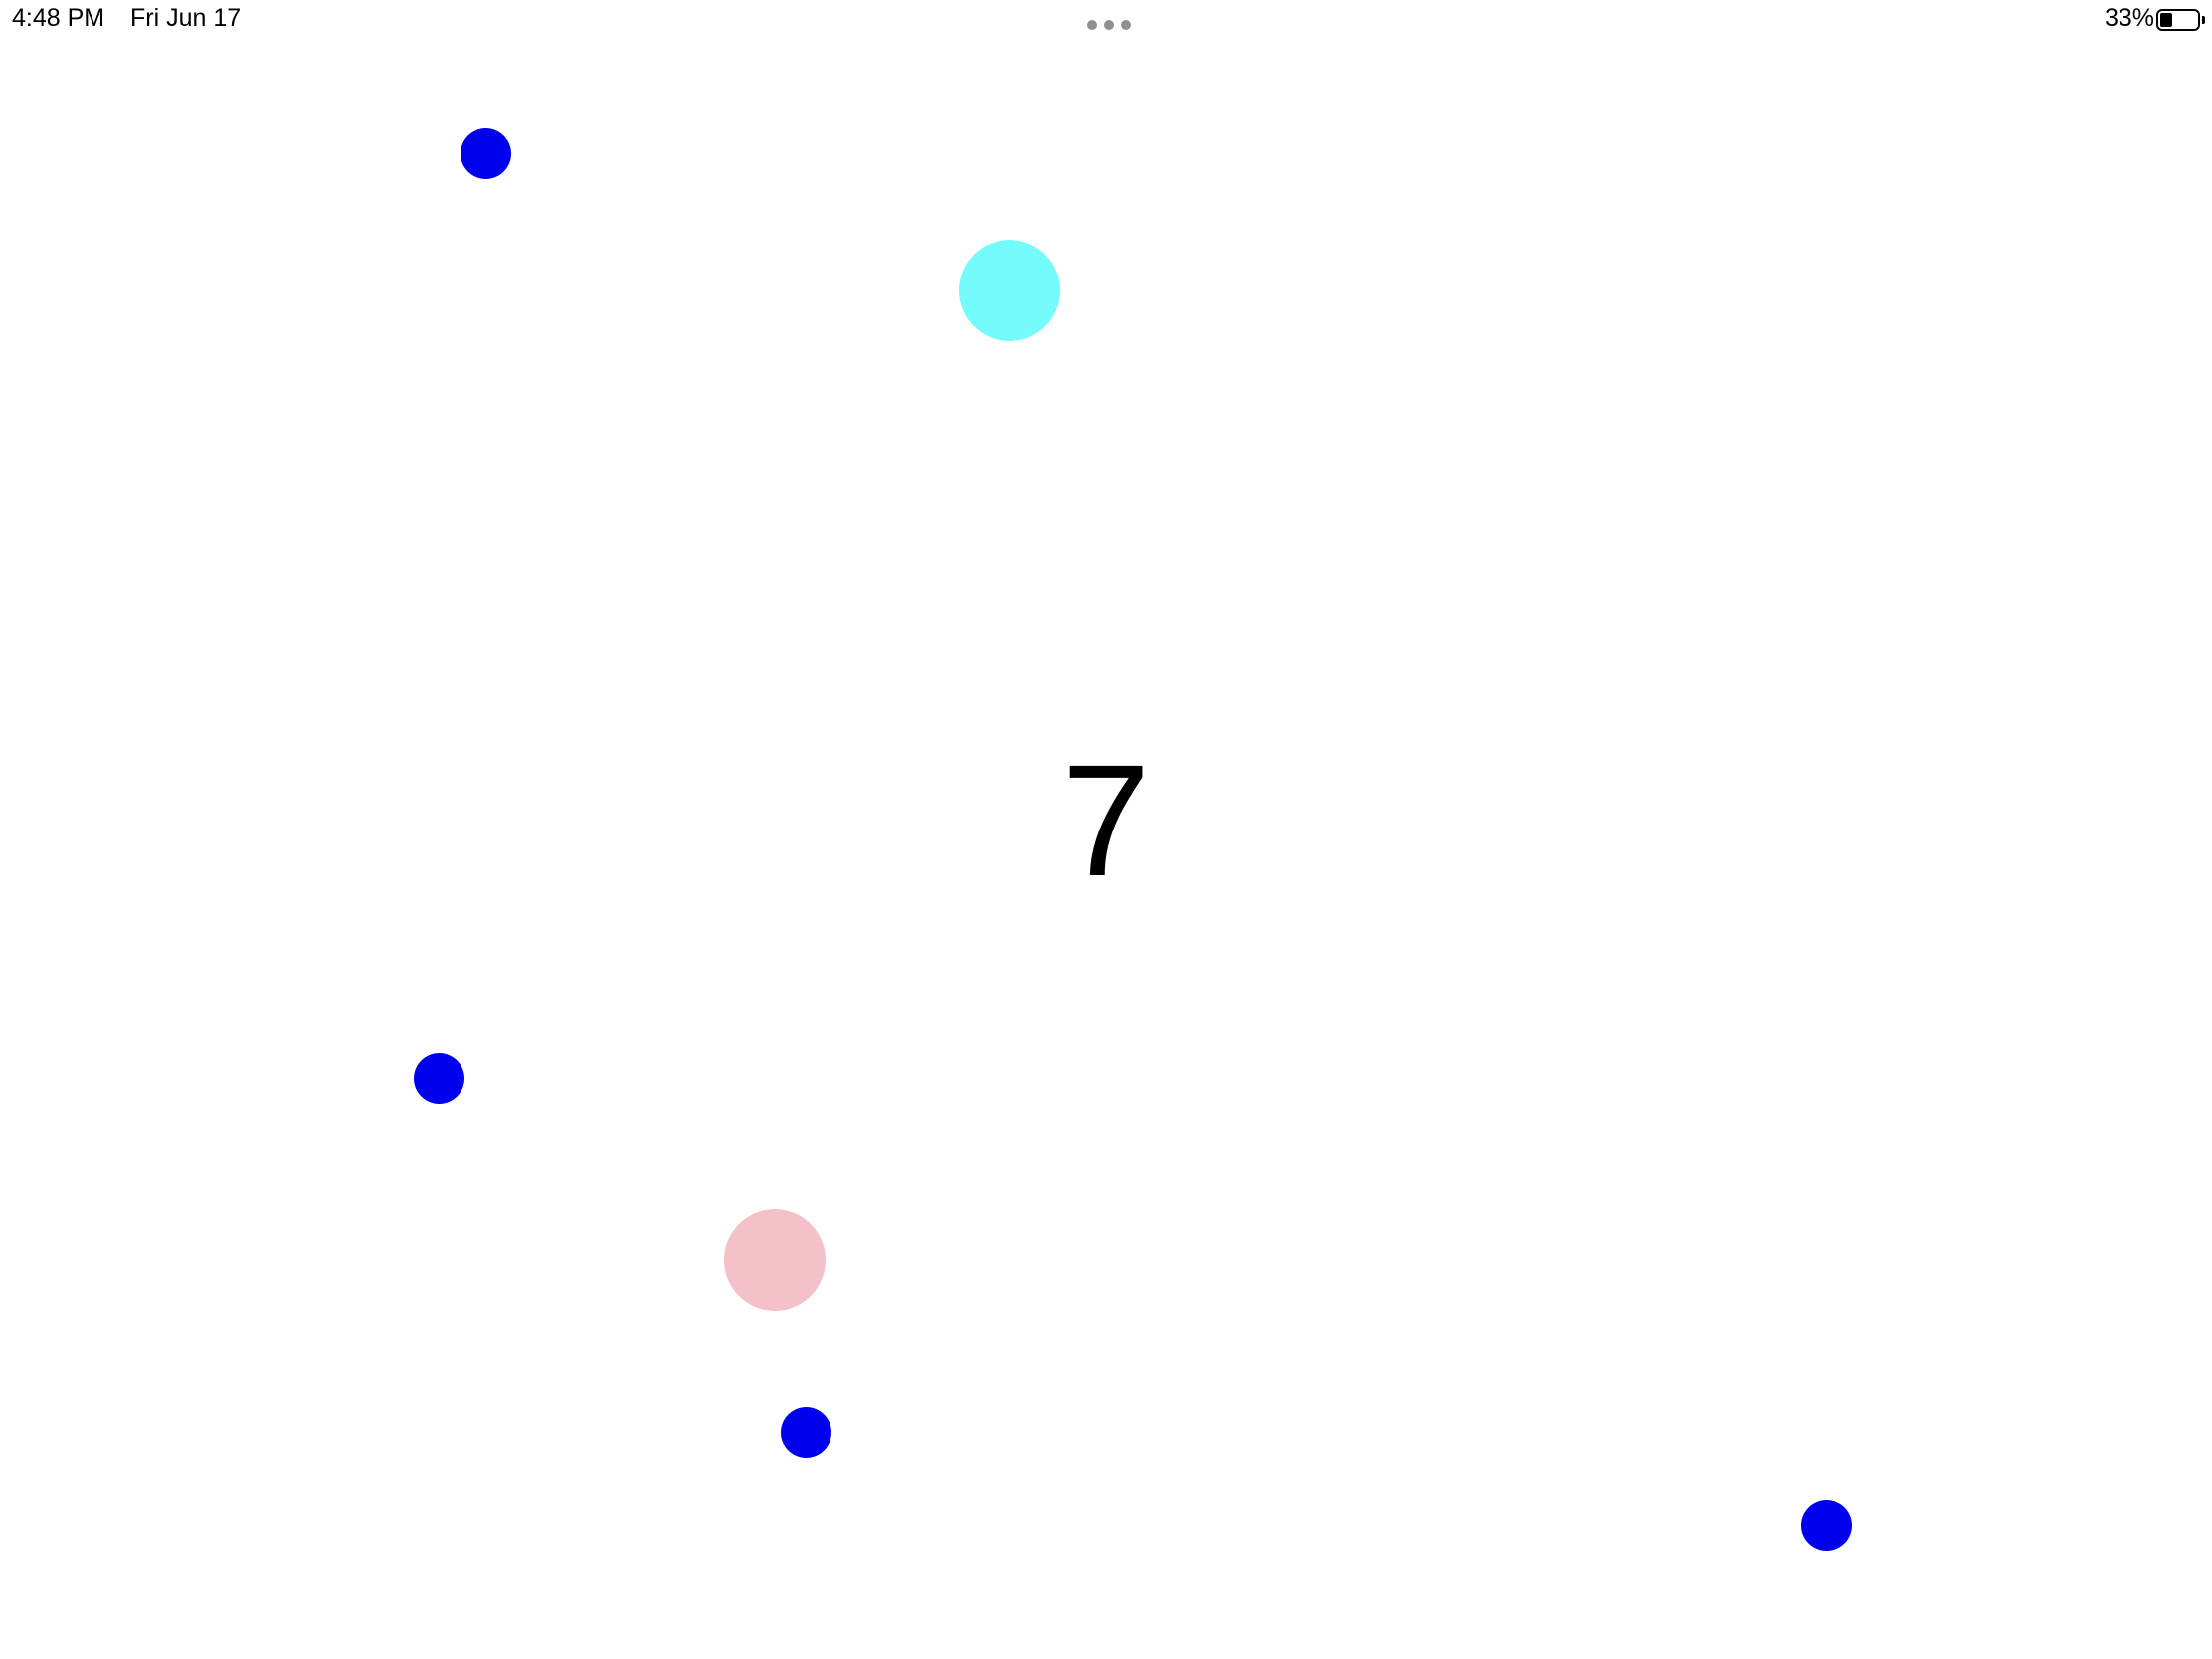 The height and width of the screenshot is (1659, 2212). I want to click on battery-cap, so click(2203, 20).